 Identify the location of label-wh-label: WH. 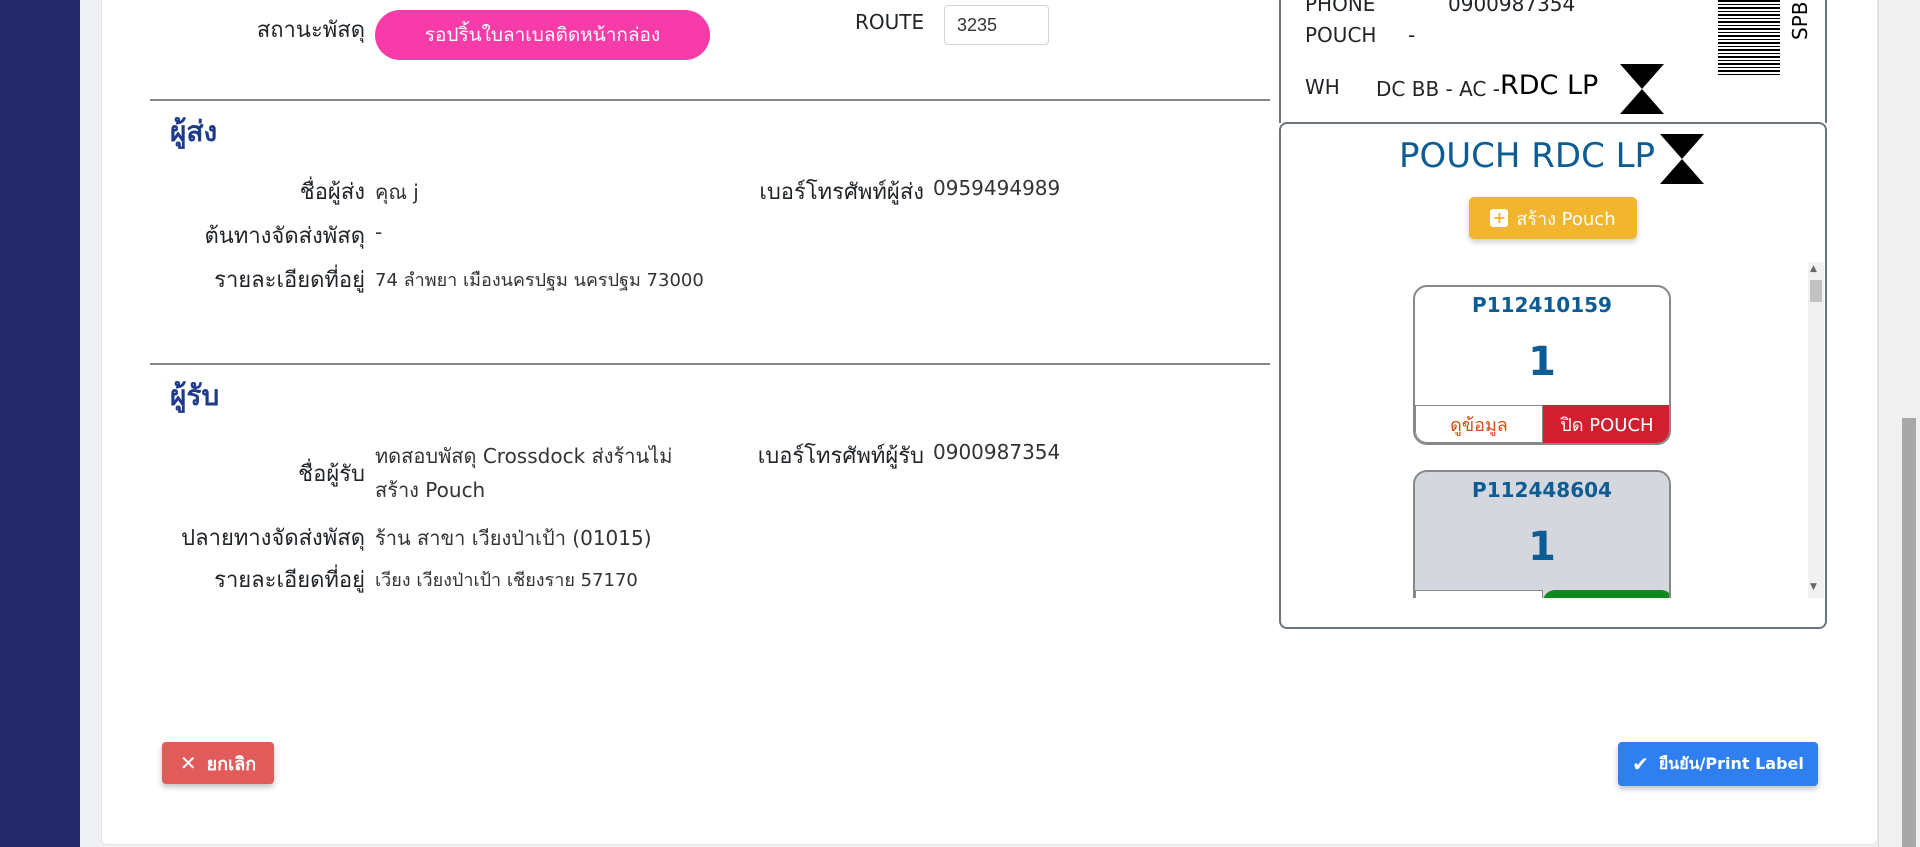
(1322, 87).